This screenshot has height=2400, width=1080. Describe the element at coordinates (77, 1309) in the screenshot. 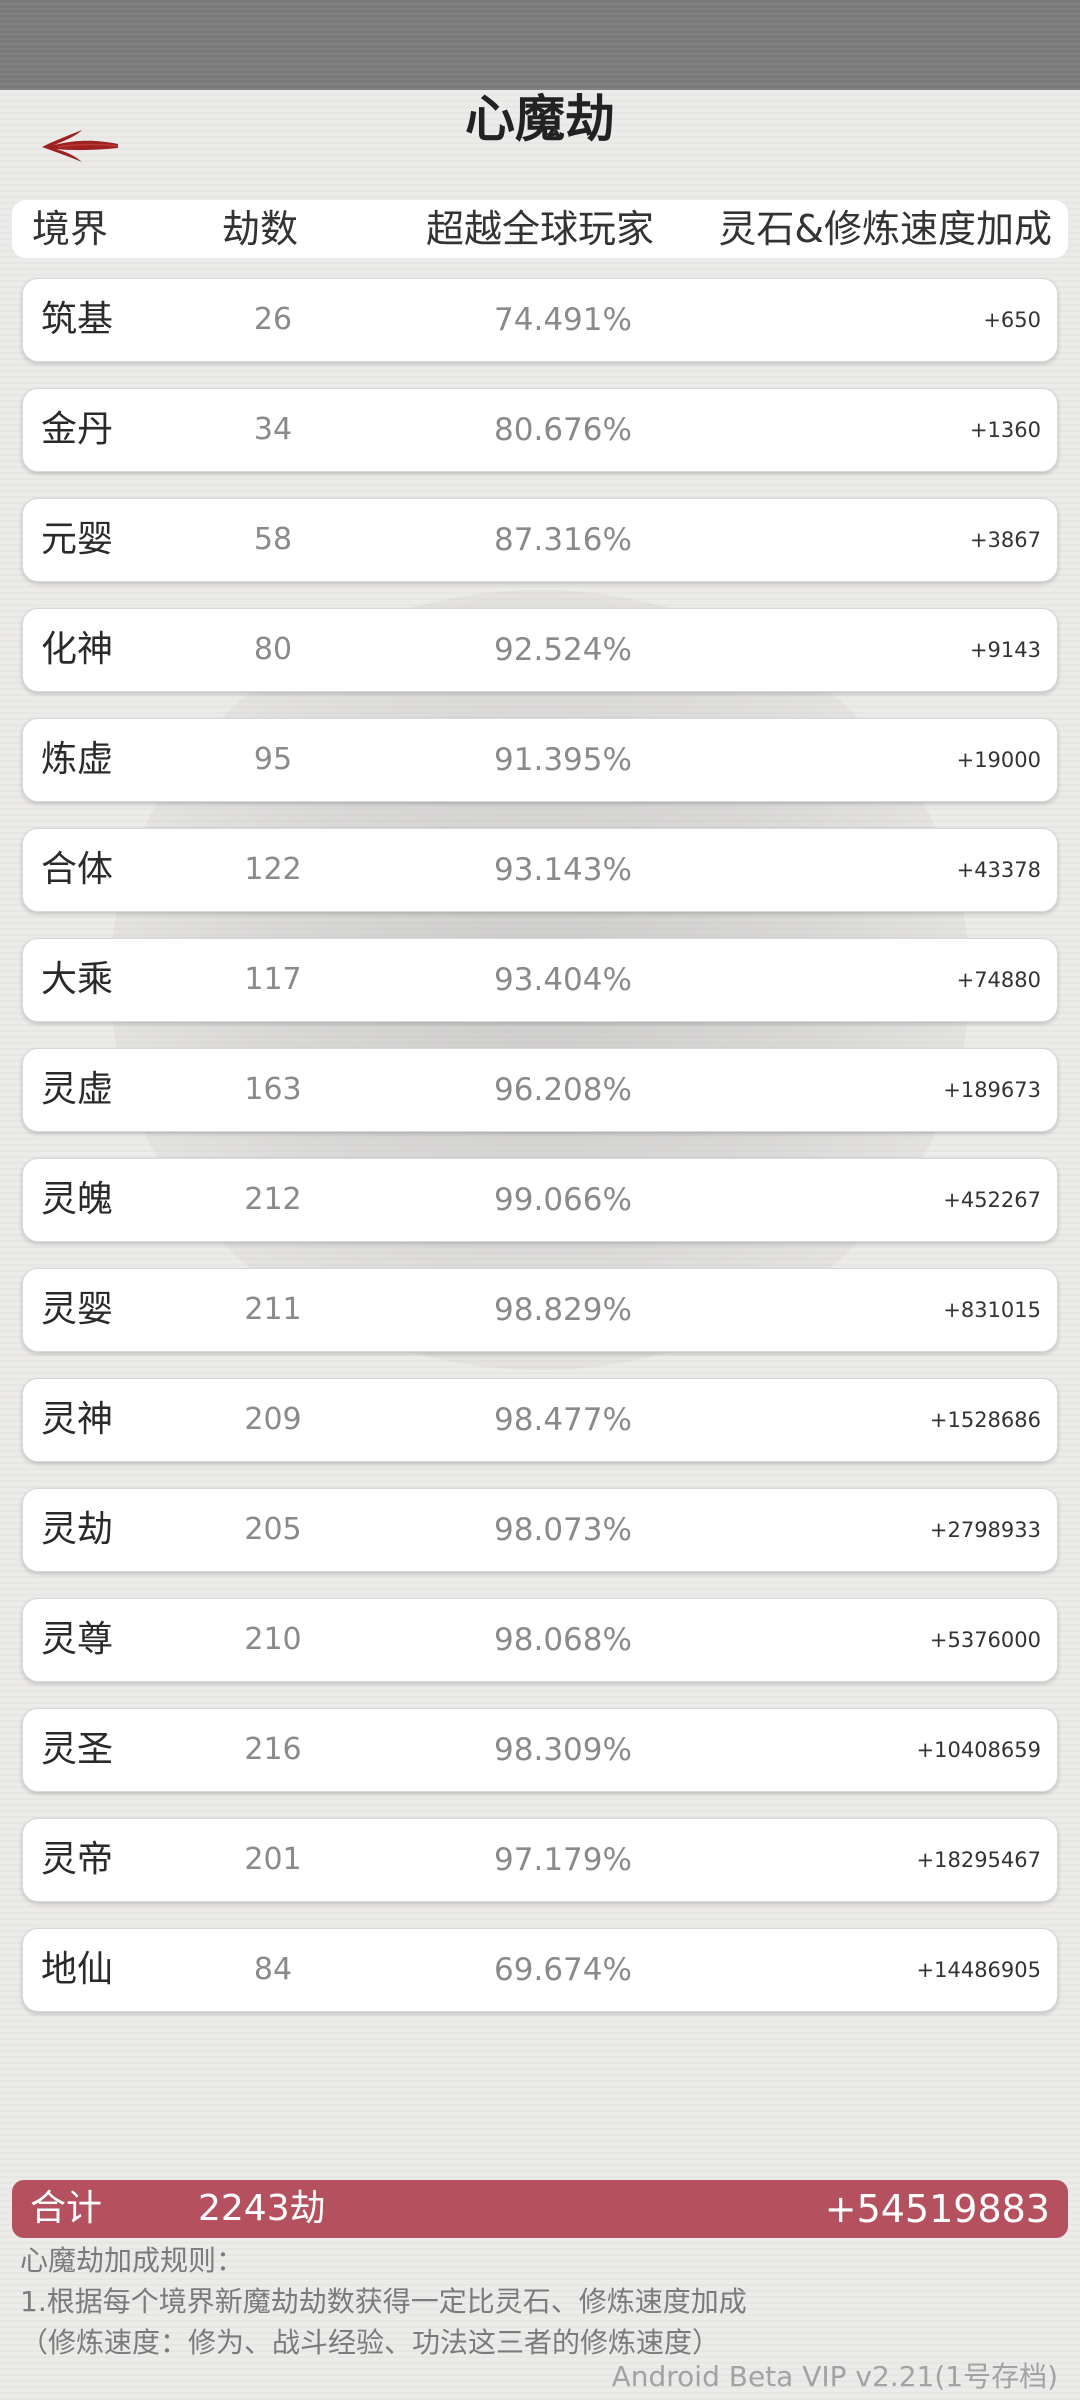

I see `realm-name: 灵婴` at that location.